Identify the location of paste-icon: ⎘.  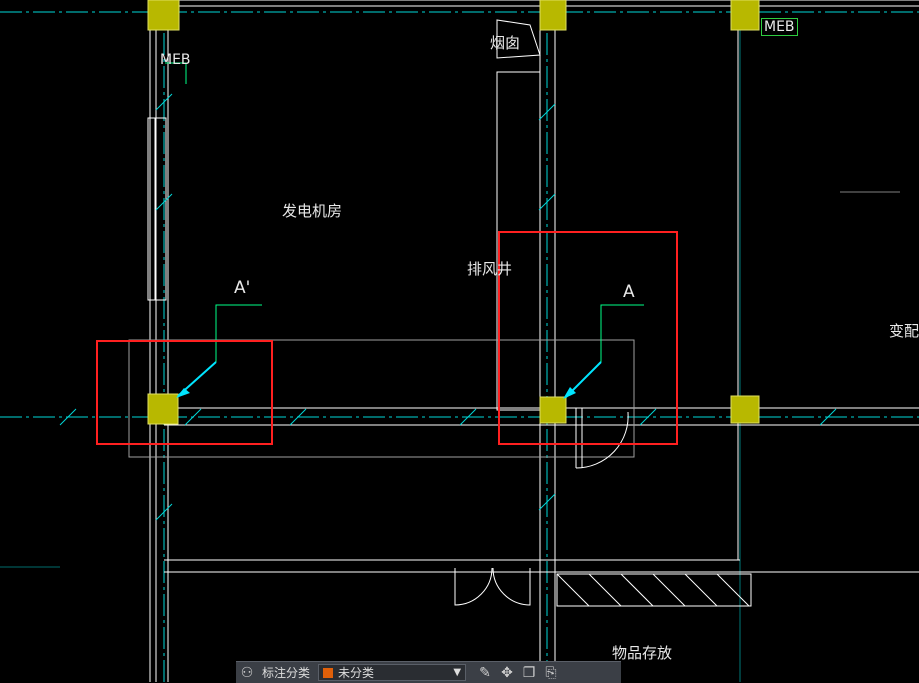
(551, 672).